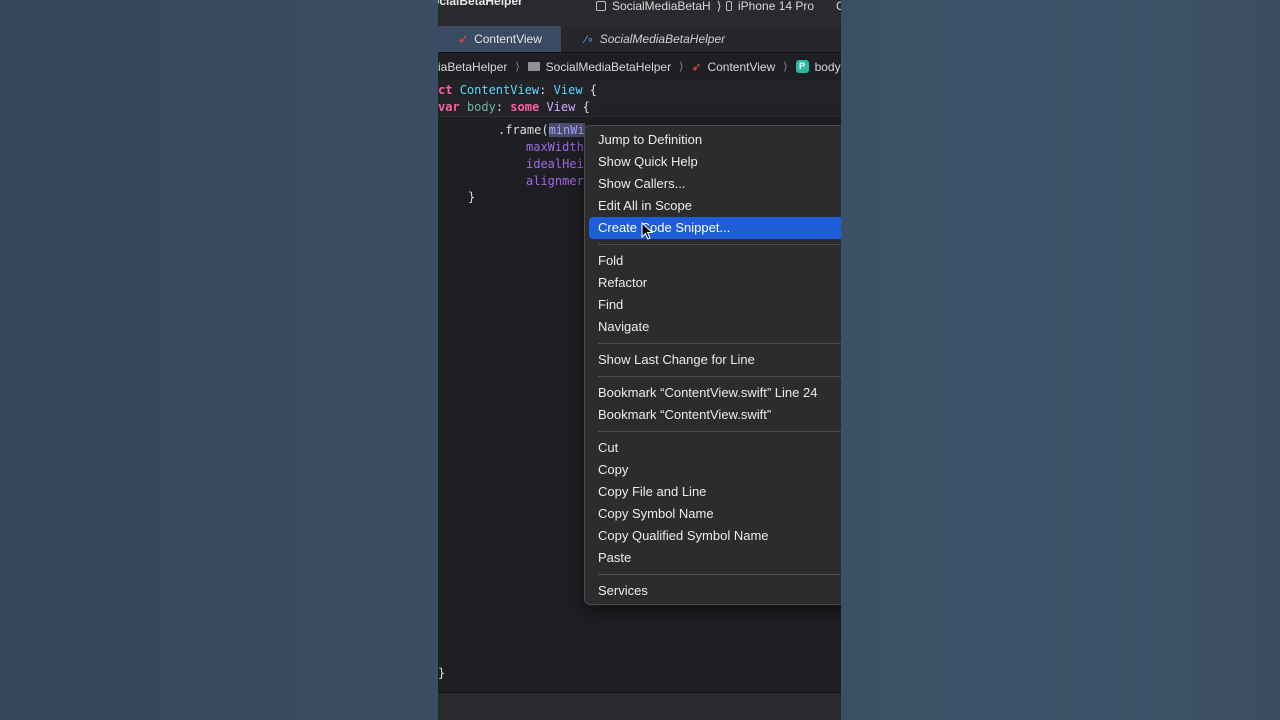  I want to click on breadcrumb-label: SocialMediaBetaHelper, so click(608, 66).